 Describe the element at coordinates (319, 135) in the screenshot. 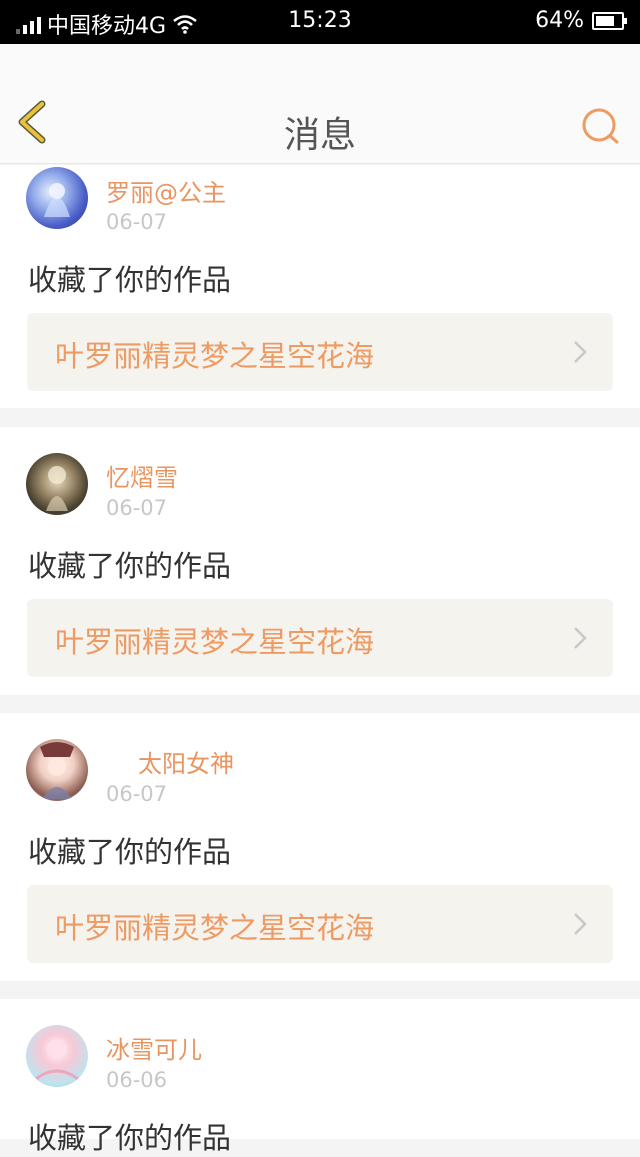

I see `page-title: 消息` at that location.